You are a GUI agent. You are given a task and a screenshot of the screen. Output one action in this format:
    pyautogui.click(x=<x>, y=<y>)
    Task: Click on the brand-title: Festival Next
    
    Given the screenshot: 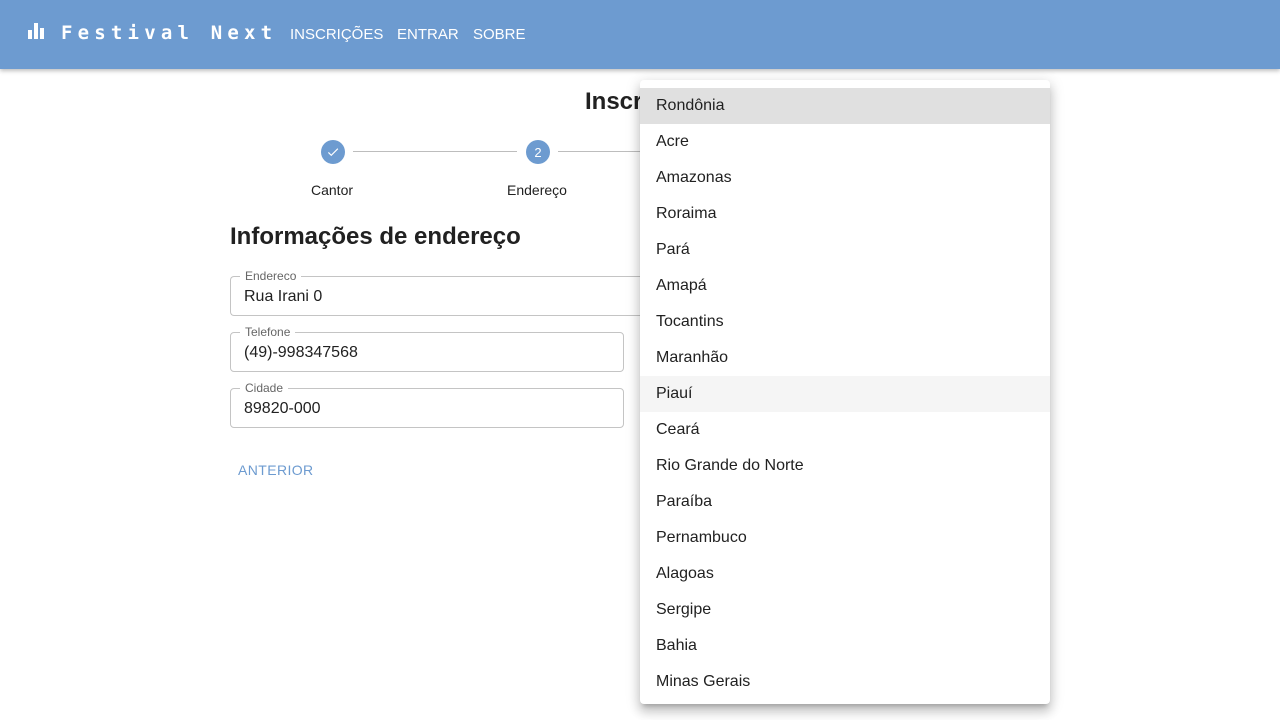 What is the action you would take?
    pyautogui.click(x=169, y=33)
    